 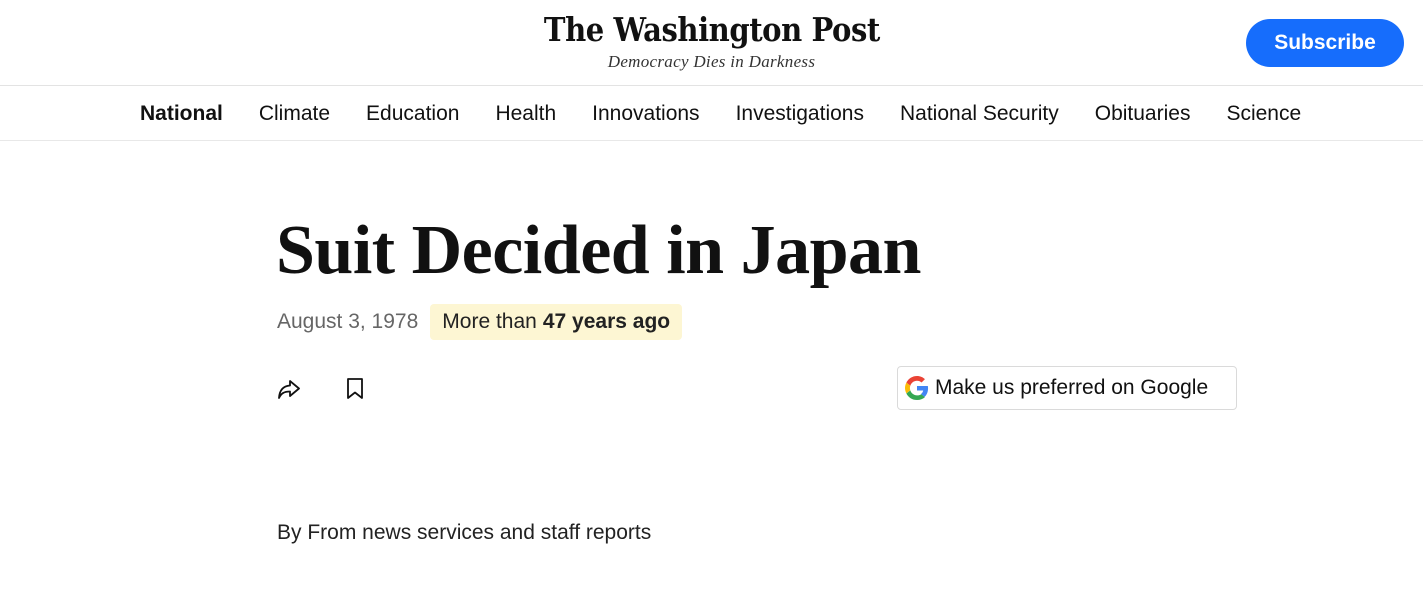 What do you see at coordinates (800, 114) in the screenshot?
I see `nav-item-investigations: Investigations` at bounding box center [800, 114].